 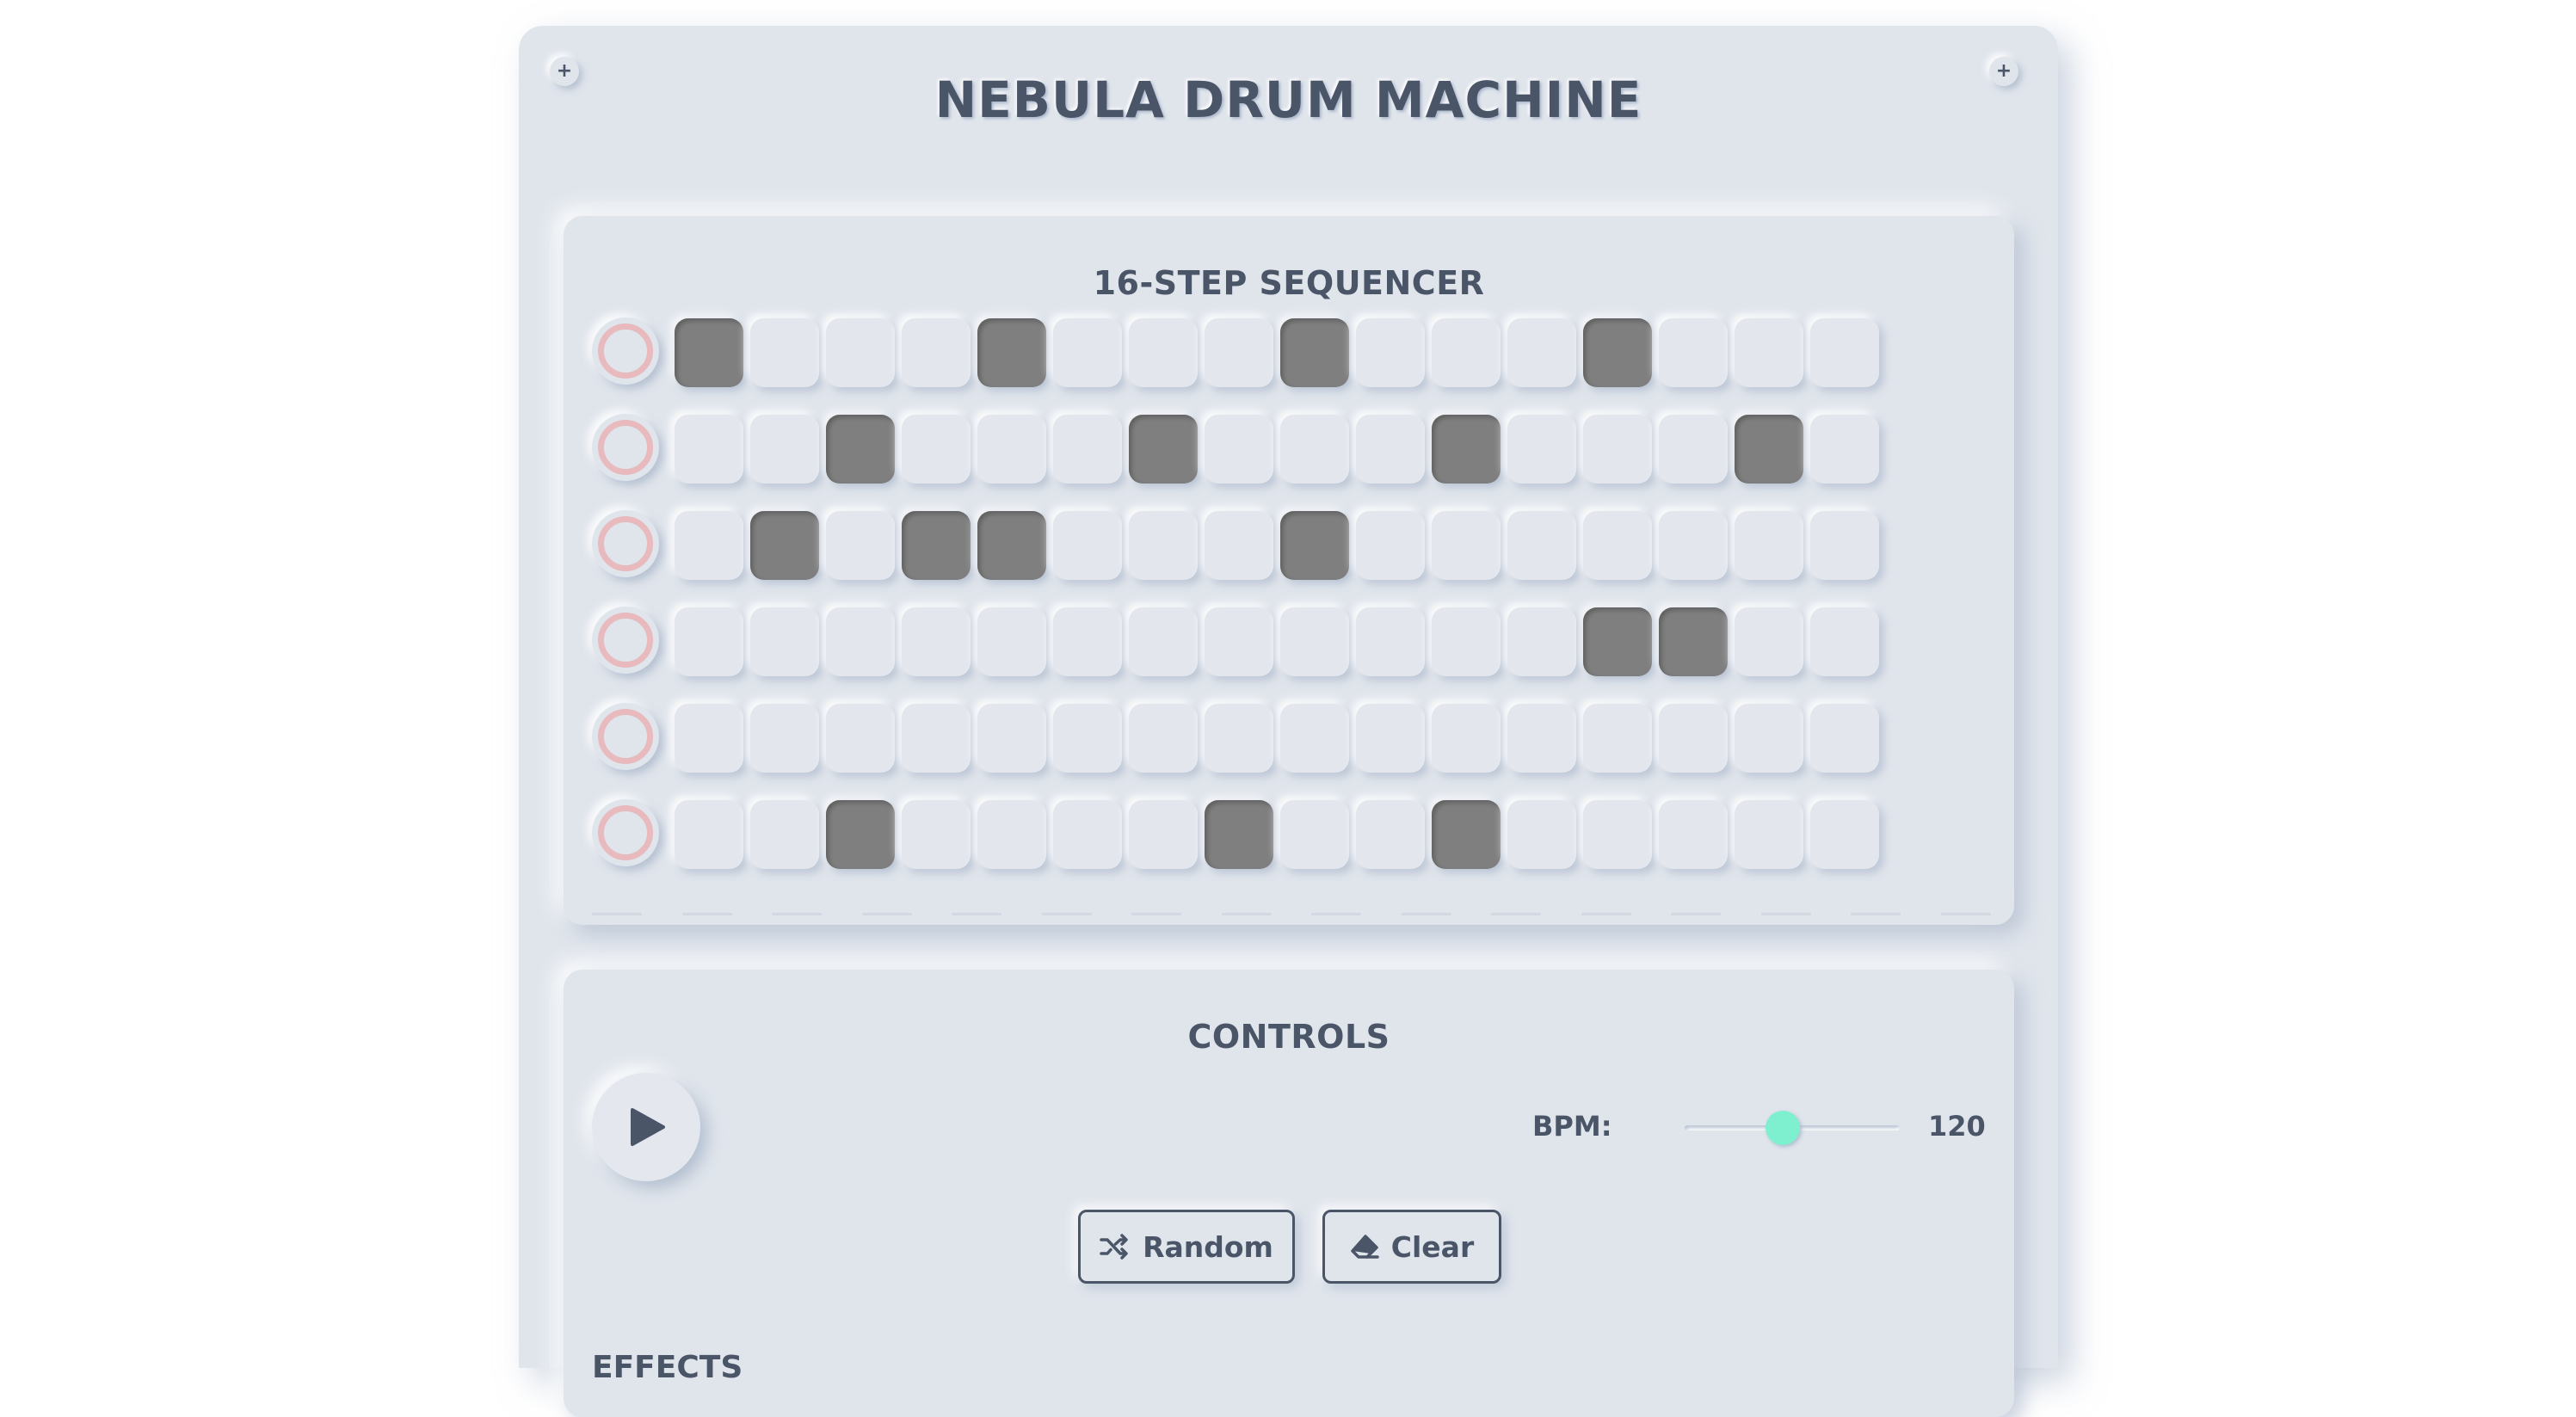 I want to click on play-button, so click(x=646, y=1127).